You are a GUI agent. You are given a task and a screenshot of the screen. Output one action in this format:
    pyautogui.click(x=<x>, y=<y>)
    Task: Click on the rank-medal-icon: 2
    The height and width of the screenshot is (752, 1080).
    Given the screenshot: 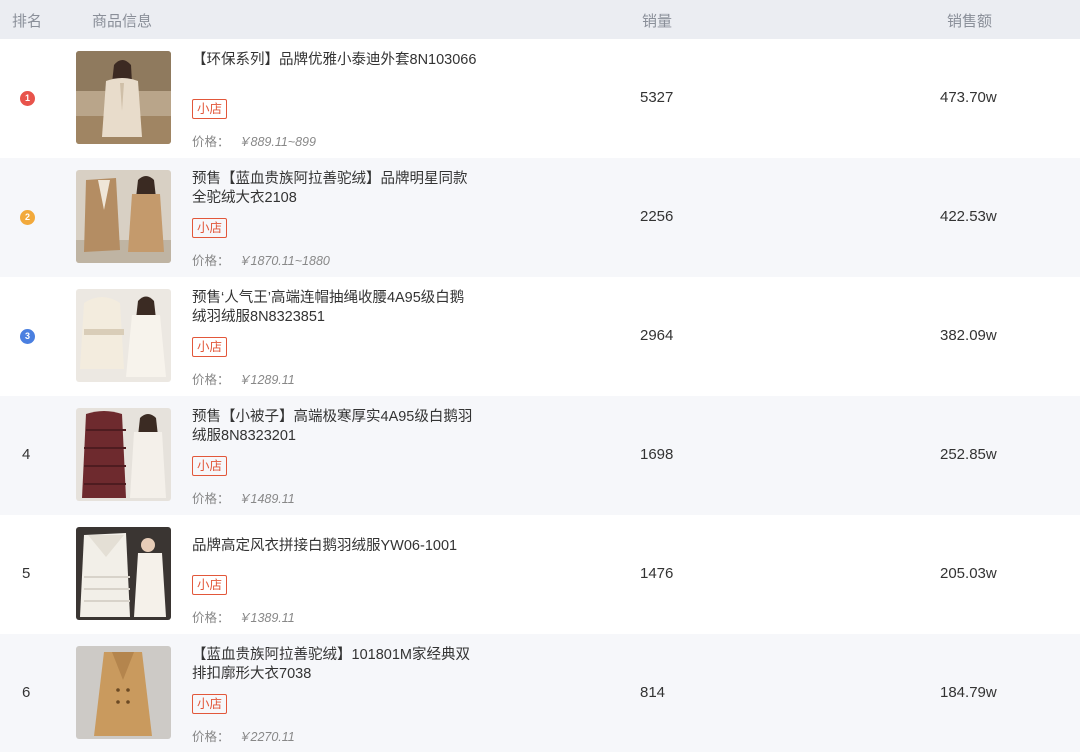 What is the action you would take?
    pyautogui.click(x=27, y=217)
    